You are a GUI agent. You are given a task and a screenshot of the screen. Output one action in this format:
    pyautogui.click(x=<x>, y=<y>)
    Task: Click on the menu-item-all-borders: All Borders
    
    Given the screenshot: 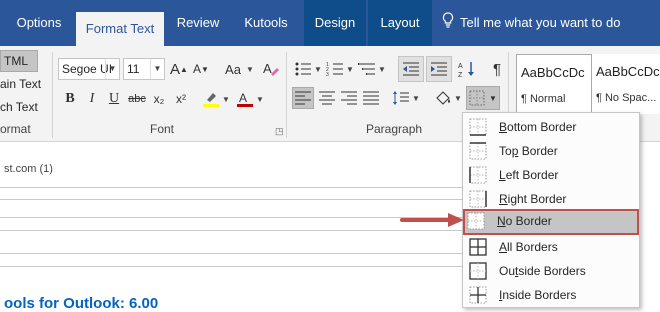 What is the action you would take?
    pyautogui.click(x=551, y=247)
    